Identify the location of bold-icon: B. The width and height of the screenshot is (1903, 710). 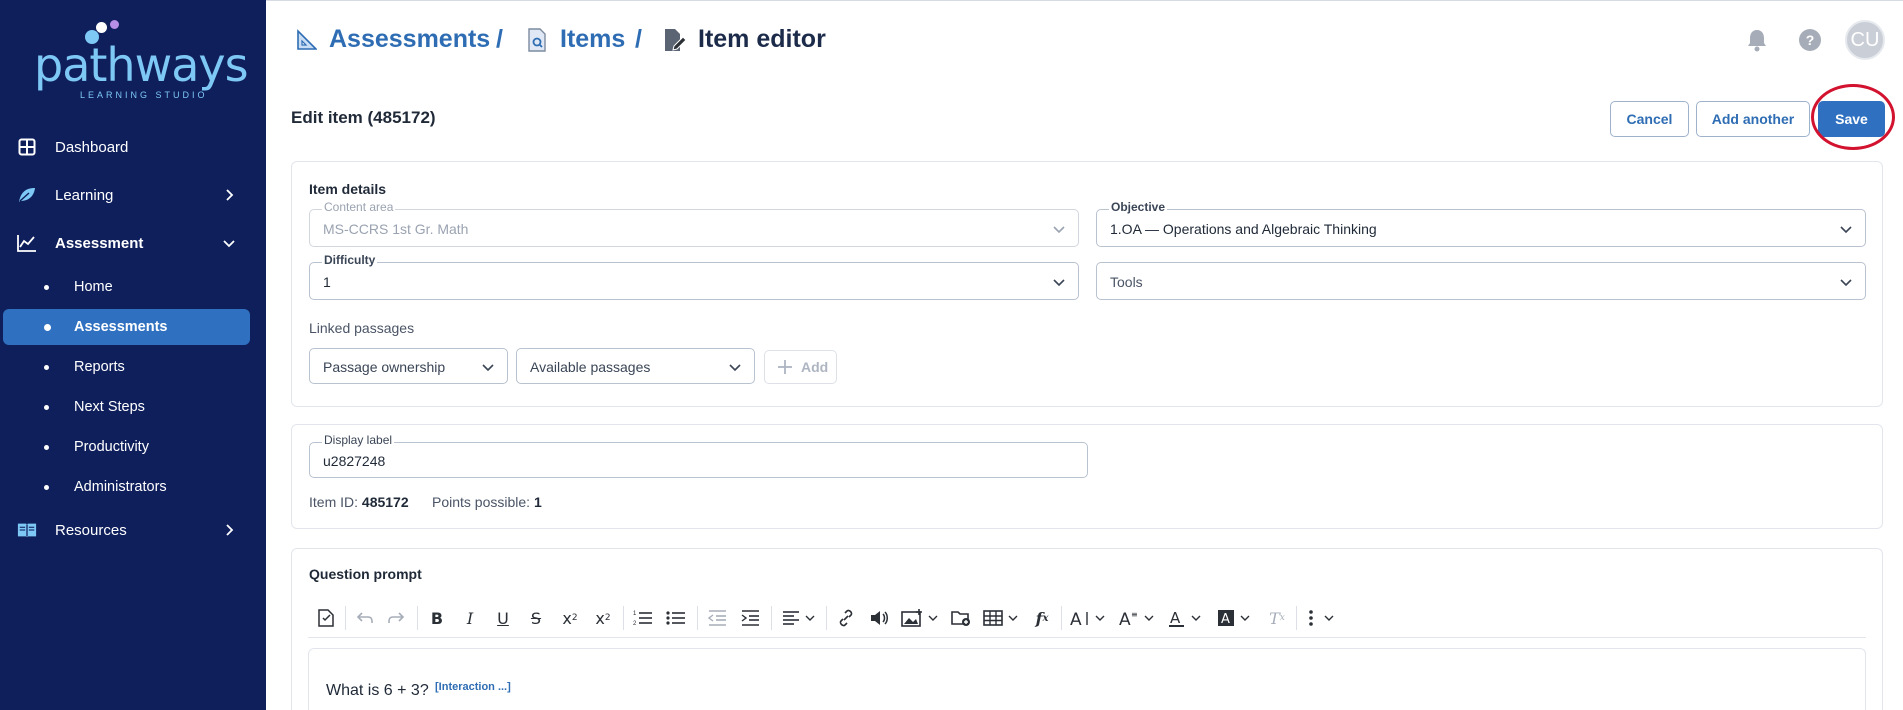
(437, 618).